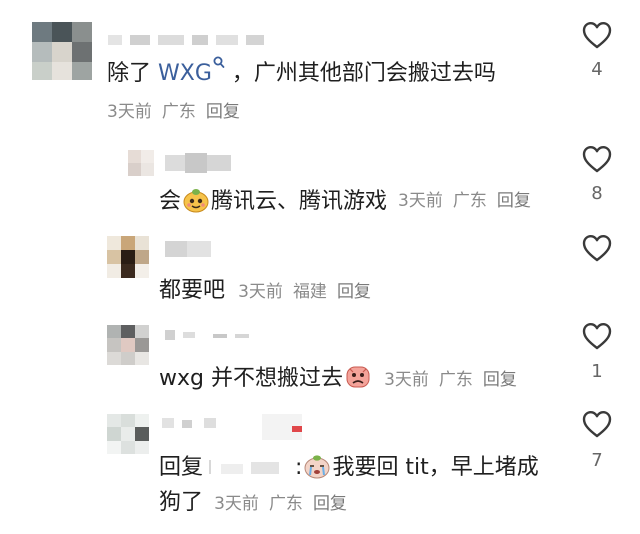 The image size is (640, 534). What do you see at coordinates (597, 193) in the screenshot?
I see `like-count: 8` at bounding box center [597, 193].